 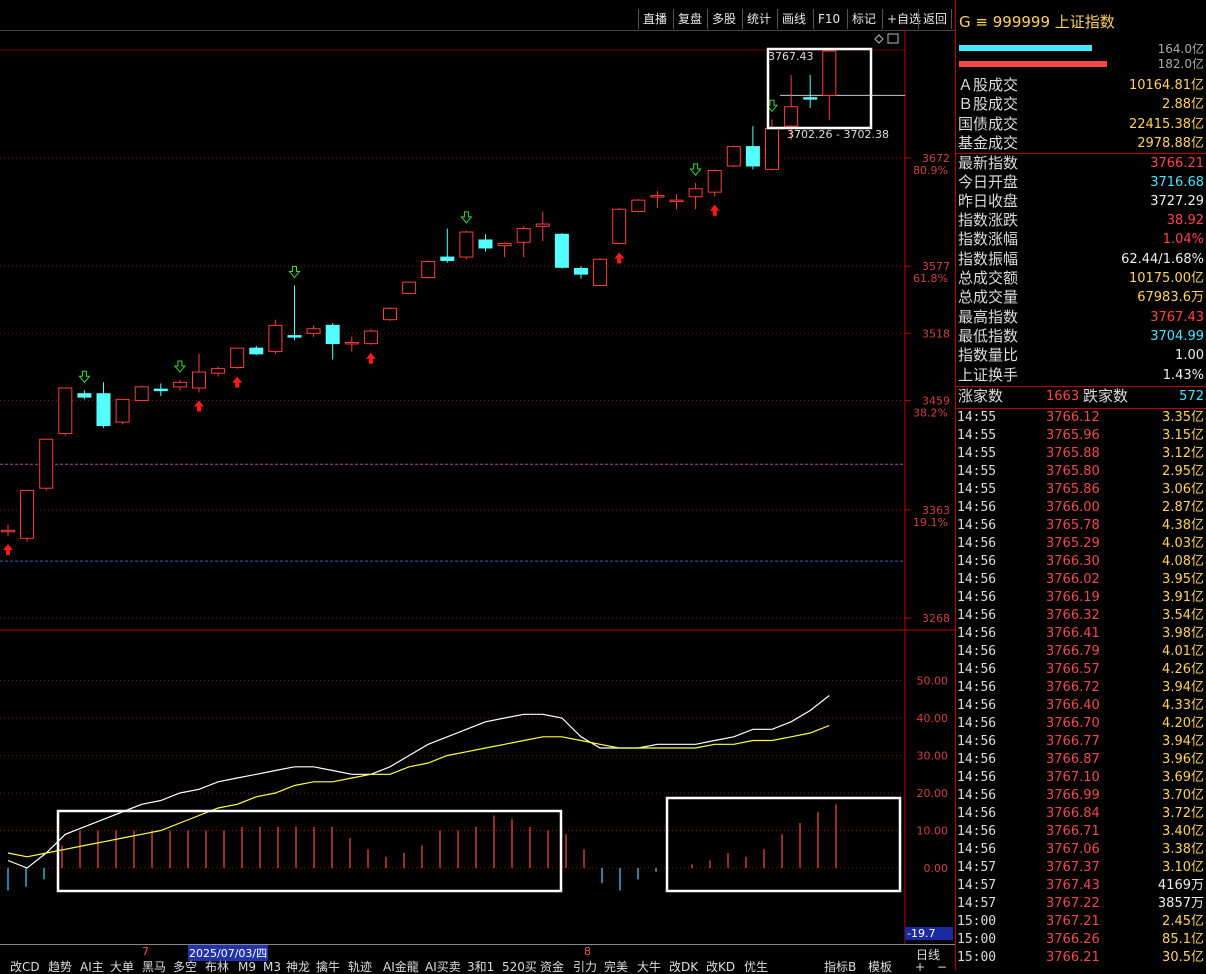 I want to click on tick-volume: 3857万, so click(x=1180, y=903).